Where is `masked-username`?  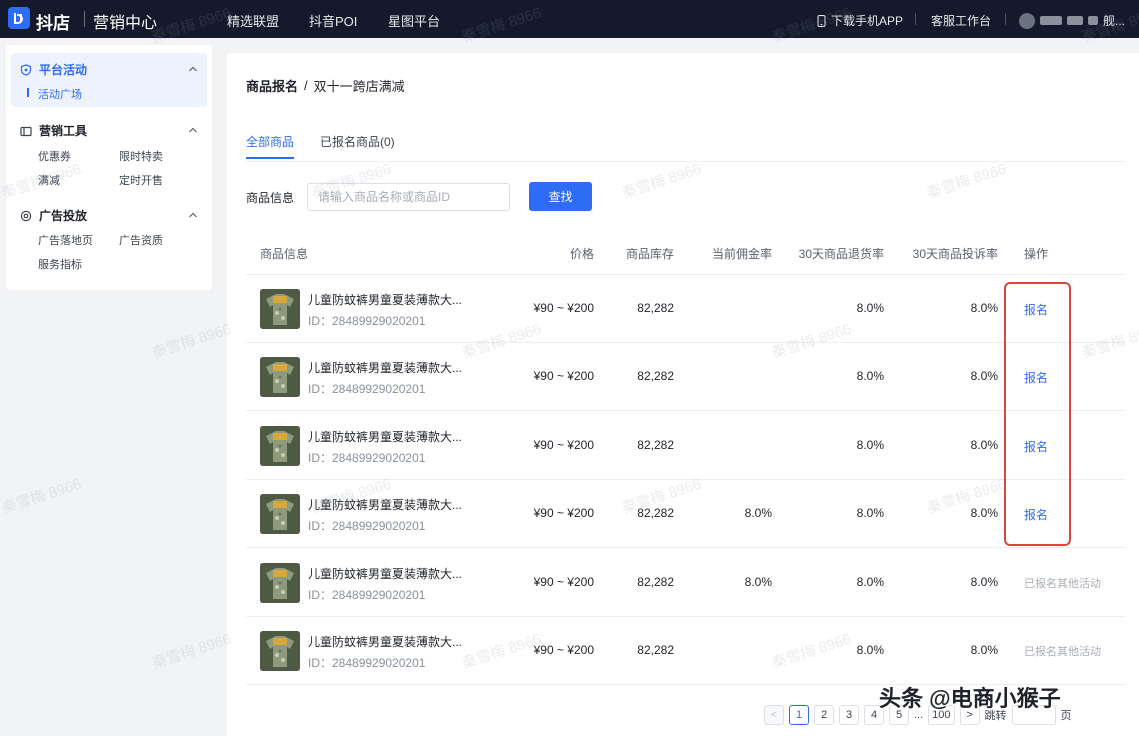 masked-username is located at coordinates (1093, 20).